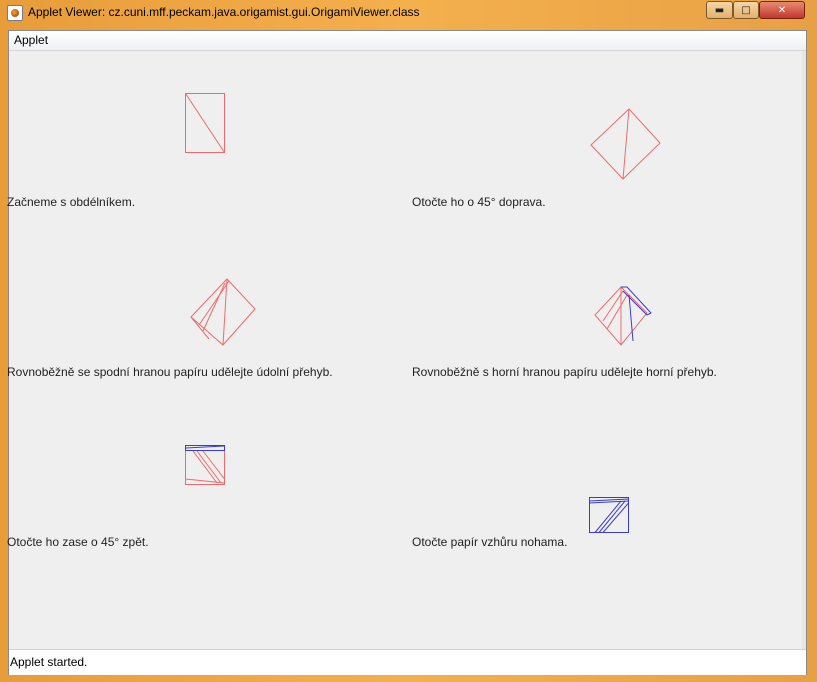  I want to click on step-caption-1: Začneme s obdélníkem., so click(71, 202).